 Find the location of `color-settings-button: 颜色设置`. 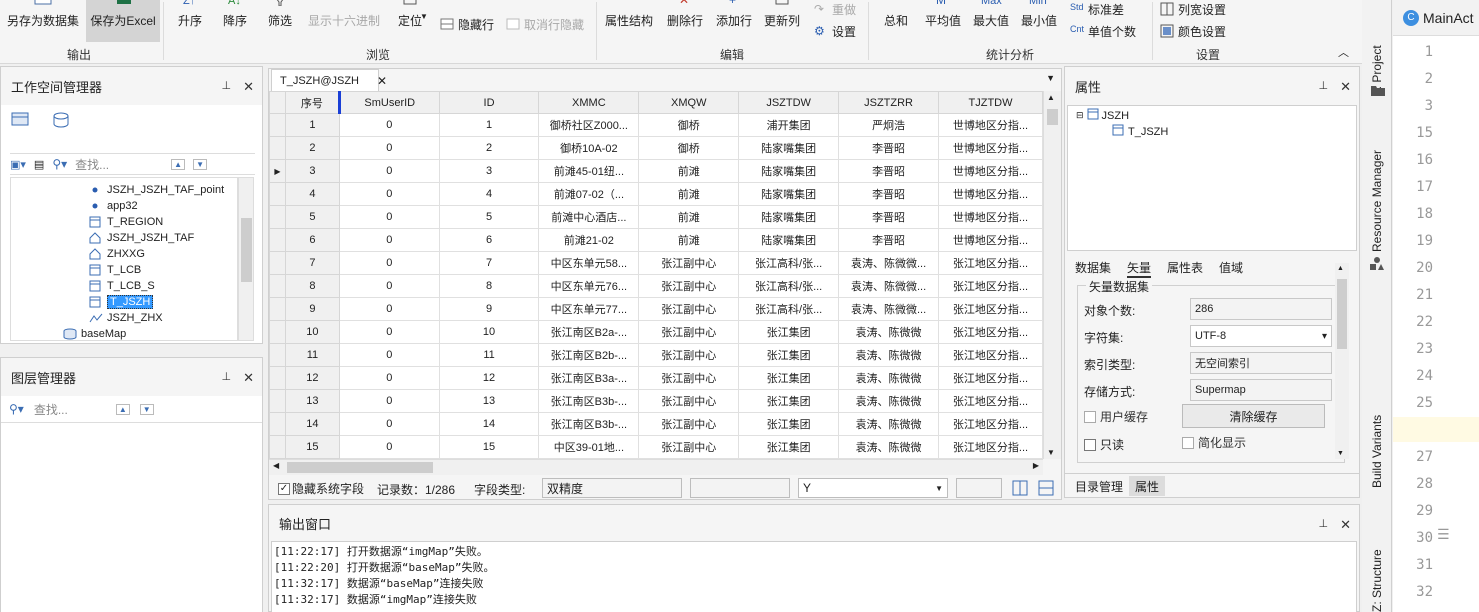

color-settings-button: 颜色设置 is located at coordinates (1193, 31).